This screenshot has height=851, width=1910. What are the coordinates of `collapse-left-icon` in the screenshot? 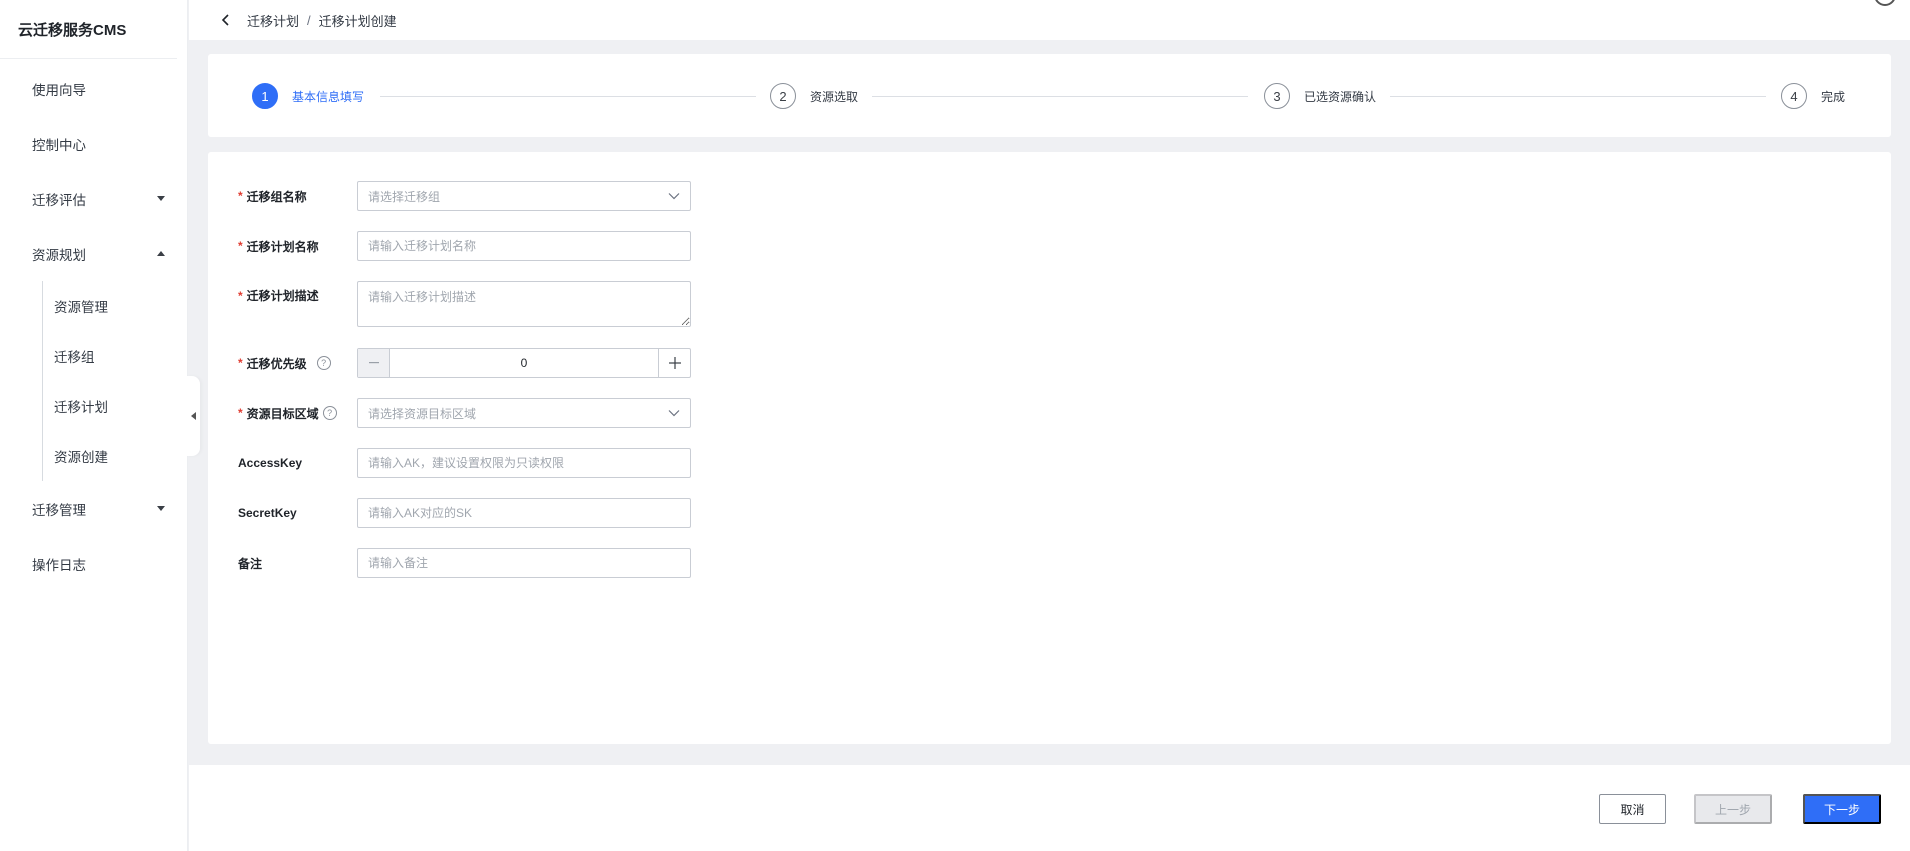 It's located at (193, 416).